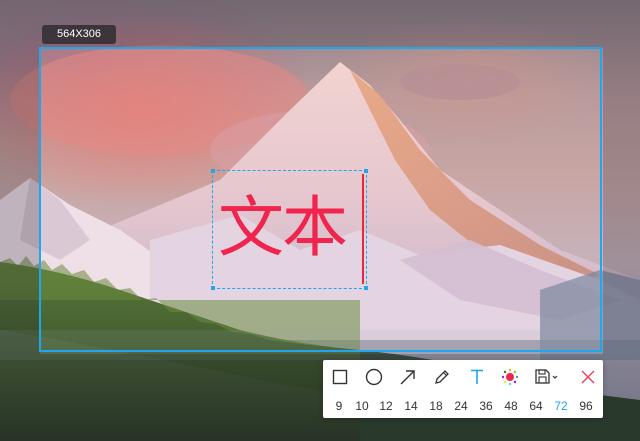  I want to click on font-size-option-9: 9, so click(339, 406).